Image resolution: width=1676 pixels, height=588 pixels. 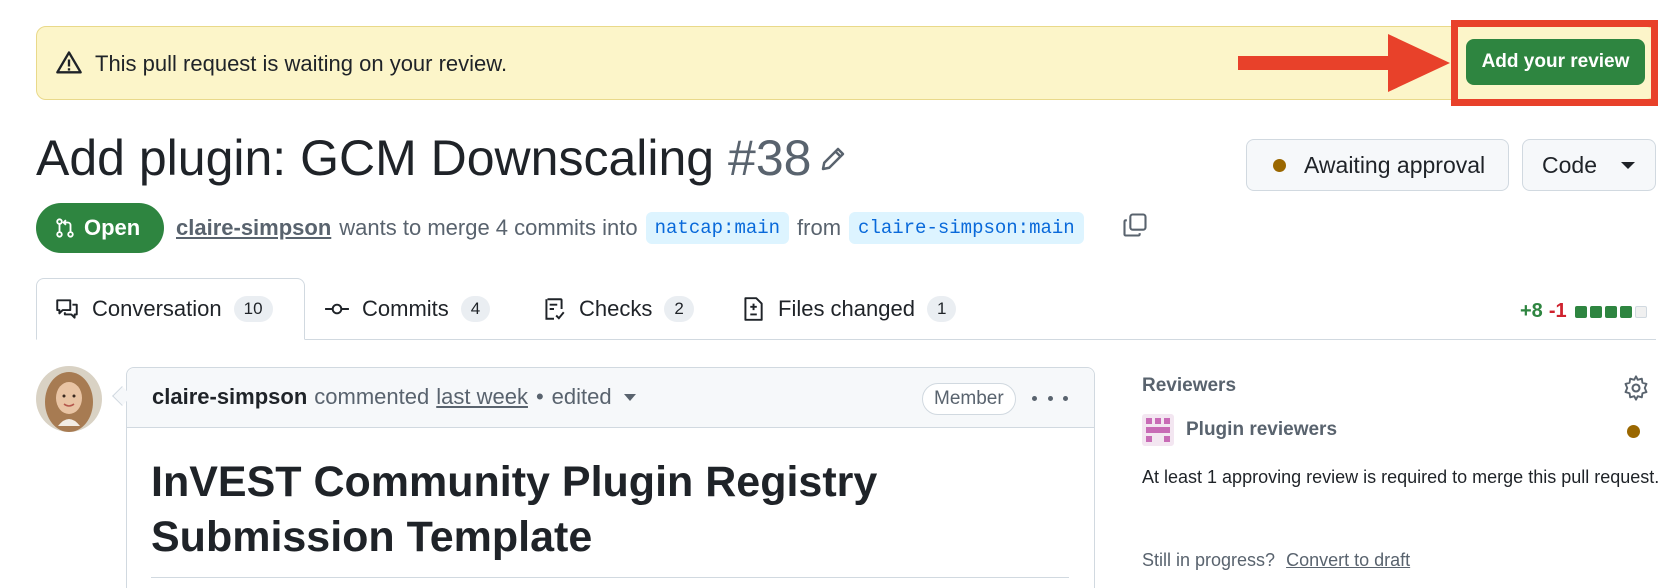 I want to click on team-avatar-icon, so click(x=1158, y=430).